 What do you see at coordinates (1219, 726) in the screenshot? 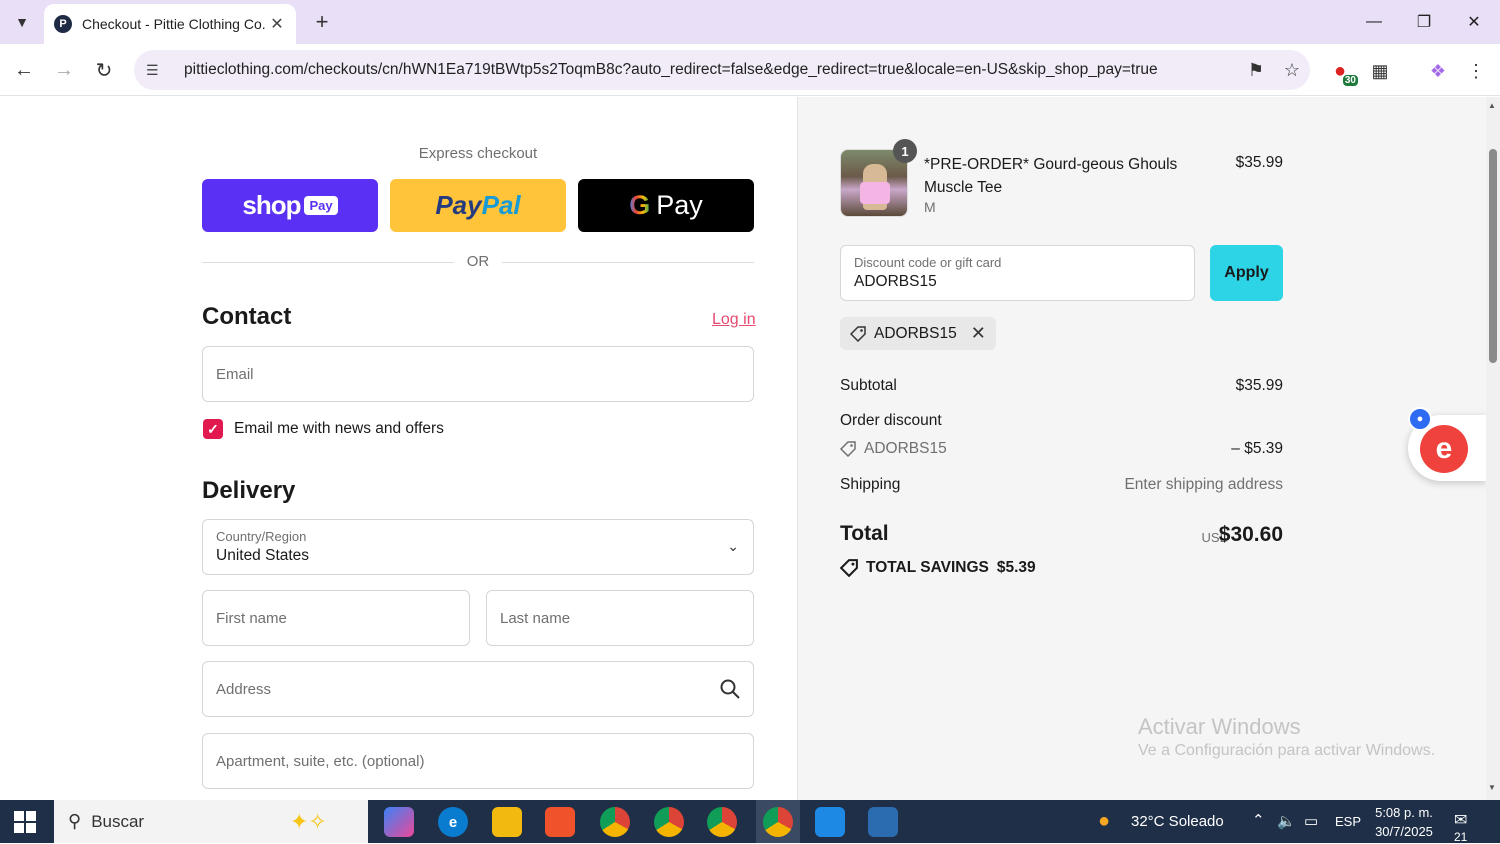
I see `activate-windows-title: Activar Windows` at bounding box center [1219, 726].